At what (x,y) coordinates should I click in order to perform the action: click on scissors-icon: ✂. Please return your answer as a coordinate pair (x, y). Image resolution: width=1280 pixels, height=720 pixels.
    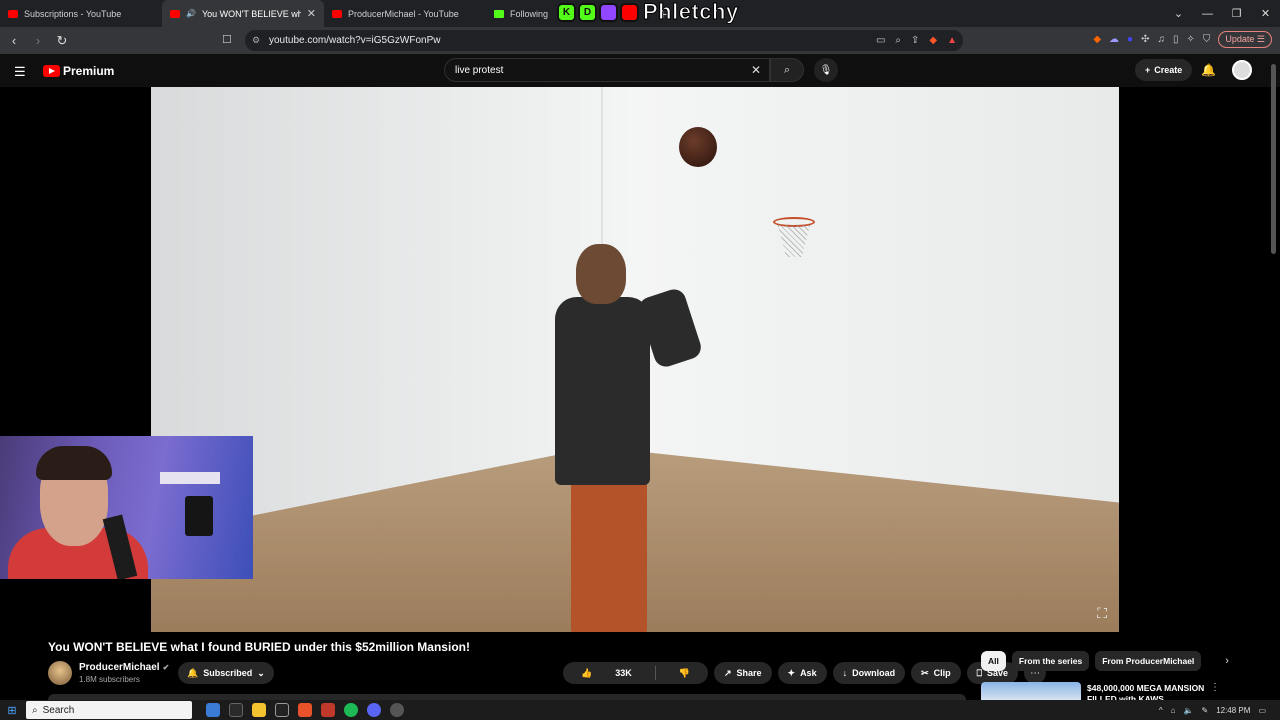
    Looking at the image, I should click on (925, 672).